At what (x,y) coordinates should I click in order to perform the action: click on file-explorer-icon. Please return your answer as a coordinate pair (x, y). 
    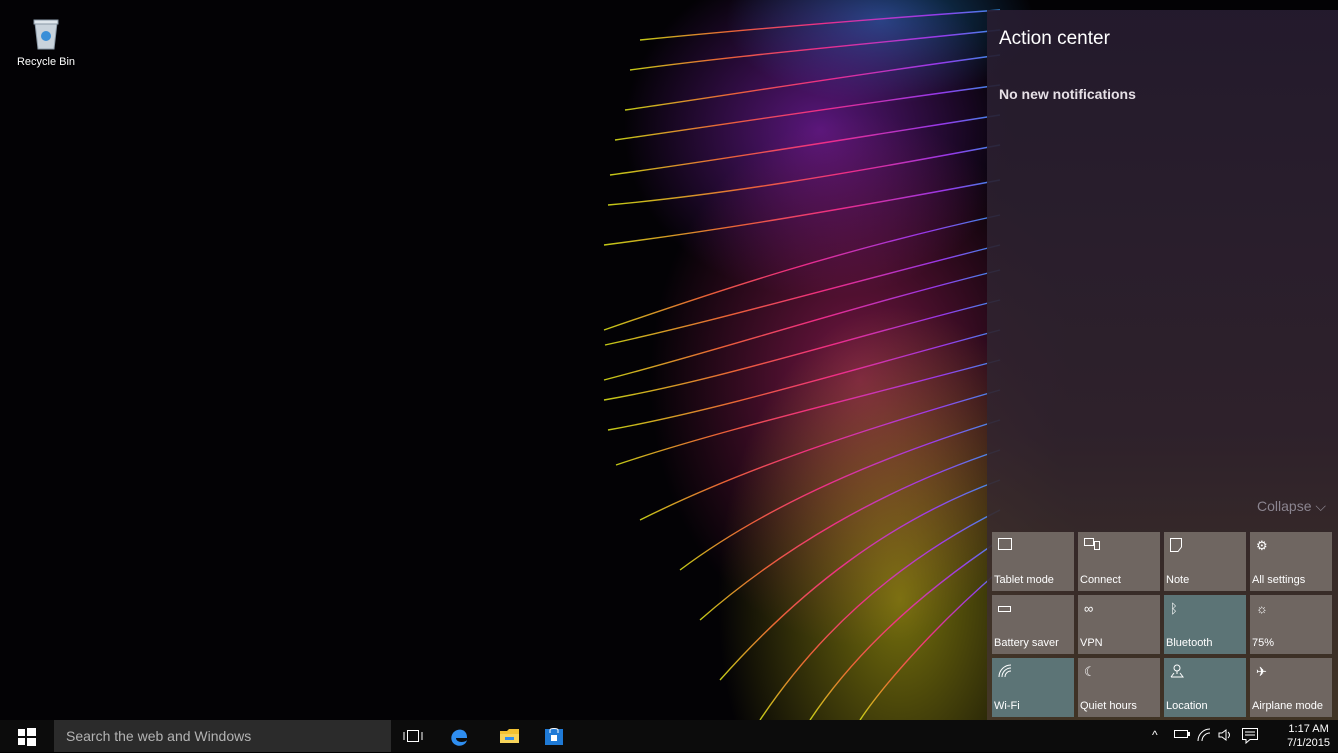
    Looking at the image, I should click on (510, 736).